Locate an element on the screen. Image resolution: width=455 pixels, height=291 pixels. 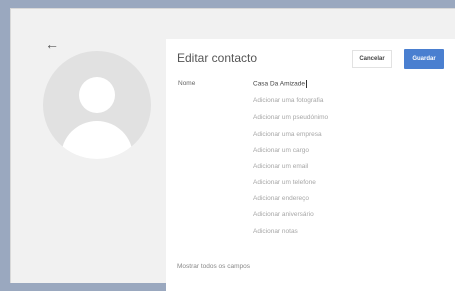
add-nickname-field: Adicionar um pseudónimo is located at coordinates (290, 117).